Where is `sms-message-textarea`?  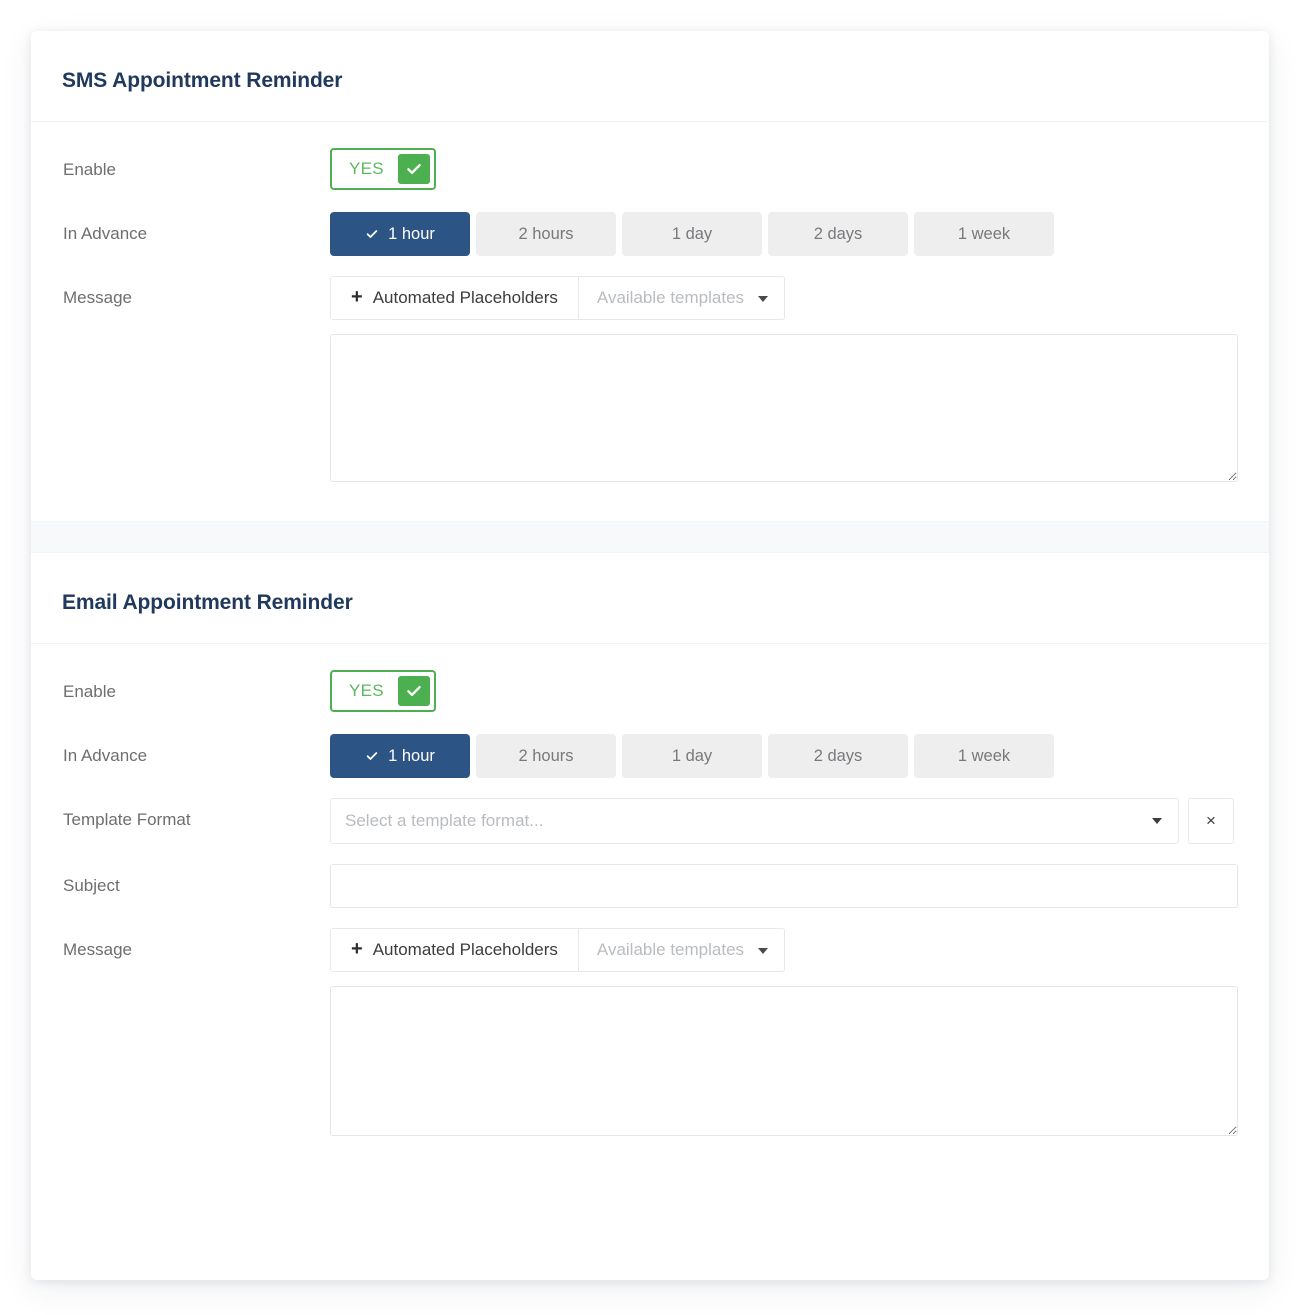
sms-message-textarea is located at coordinates (784, 408).